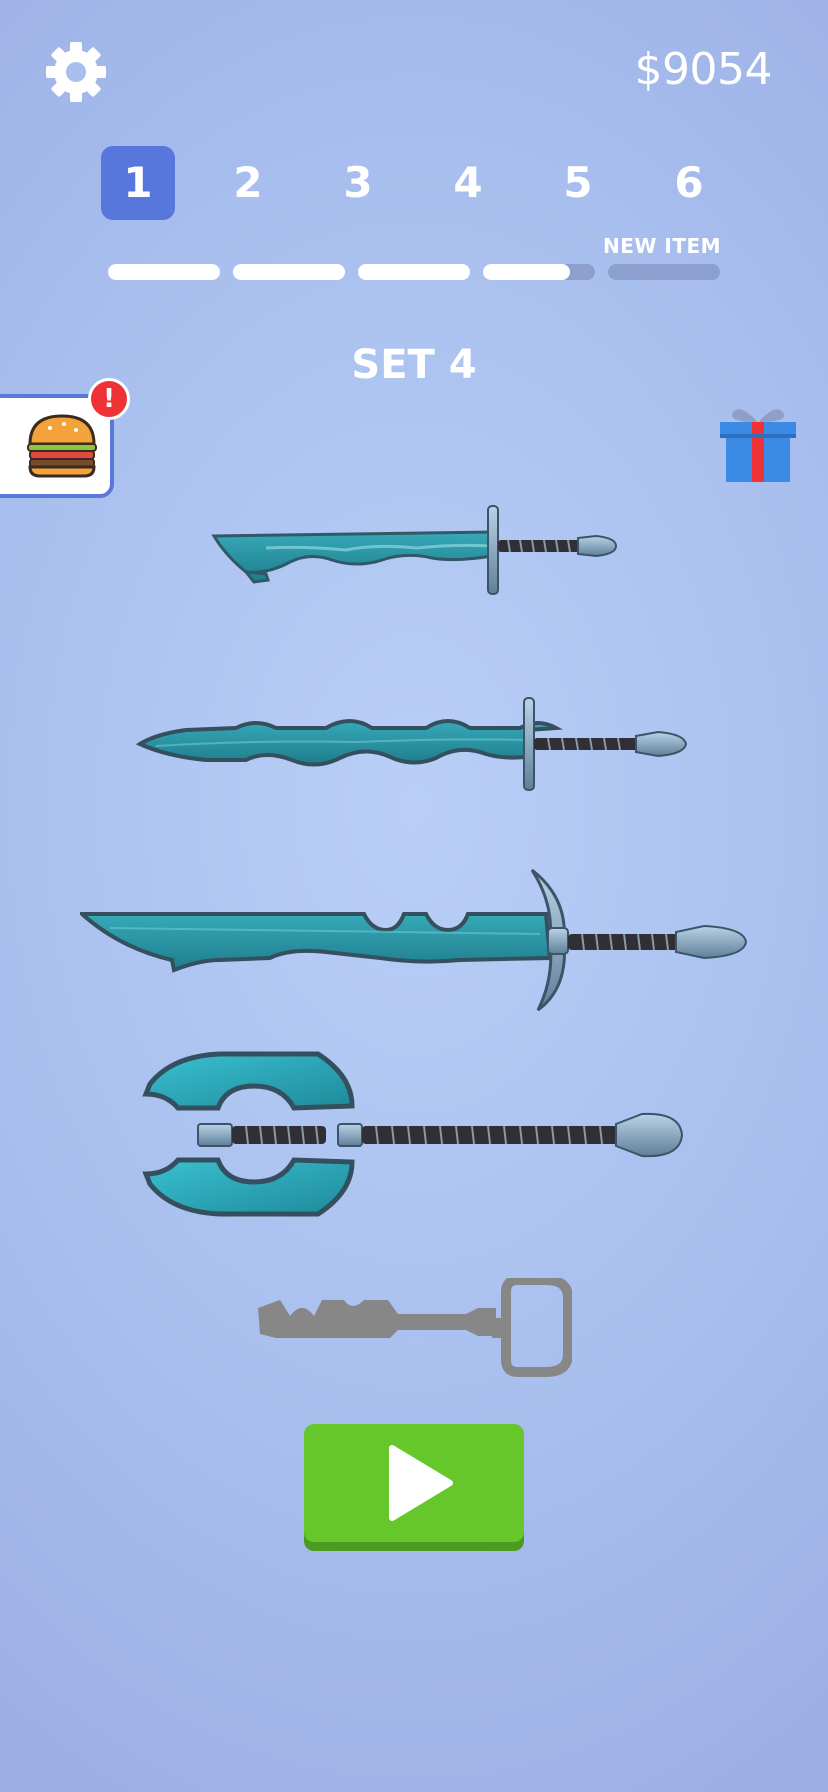  I want to click on settings-button, so click(76, 72).